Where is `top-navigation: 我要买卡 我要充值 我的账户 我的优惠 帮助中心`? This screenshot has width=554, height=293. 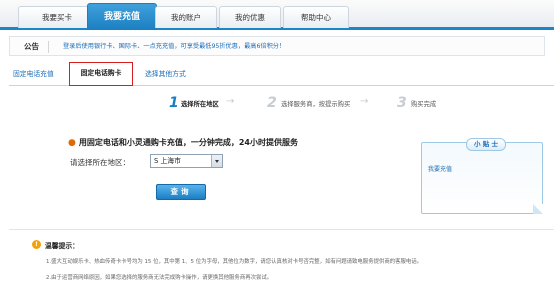 top-navigation: 我要买卡 我要充值 我的账户 我的优惠 帮助中心 is located at coordinates (277, 15).